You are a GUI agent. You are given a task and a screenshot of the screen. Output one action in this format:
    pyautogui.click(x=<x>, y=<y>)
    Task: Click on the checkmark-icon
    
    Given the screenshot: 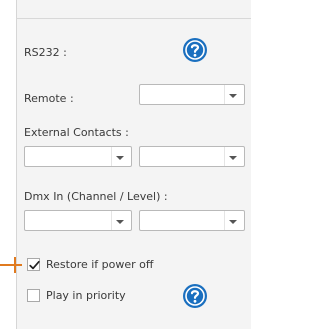 What is the action you would take?
    pyautogui.click(x=34, y=265)
    